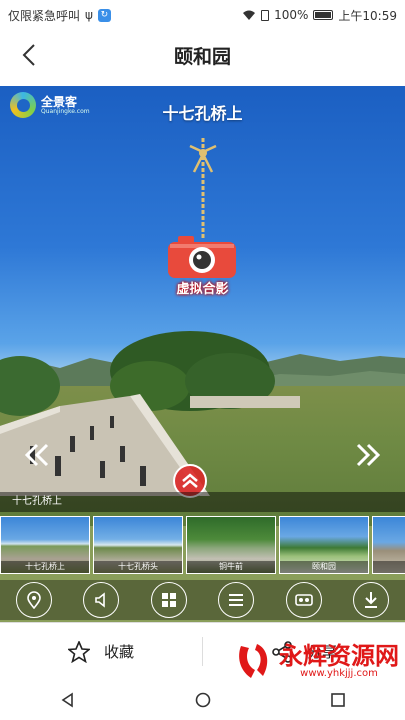 The height and width of the screenshot is (720, 405). What do you see at coordinates (202, 502) in the screenshot?
I see `current-scene-label: 十七孔桥上` at bounding box center [202, 502].